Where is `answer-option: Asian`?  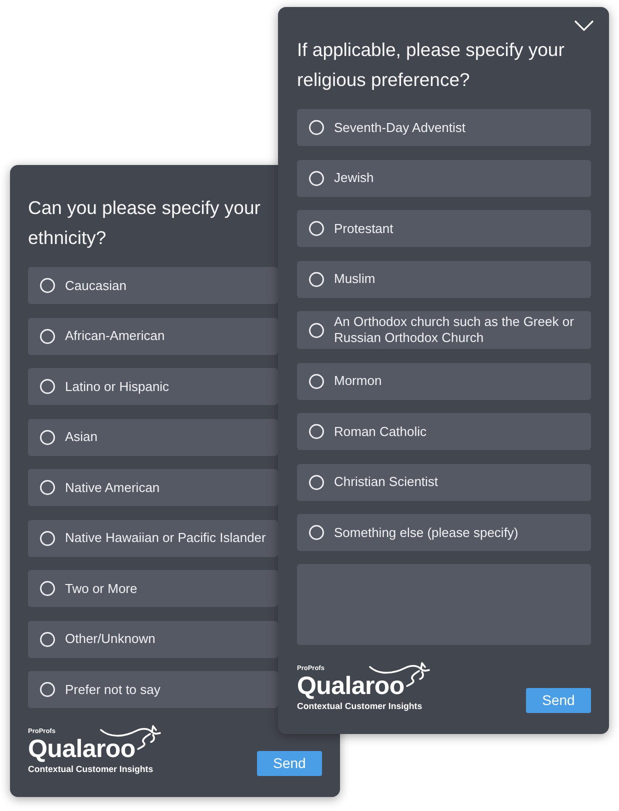 answer-option: Asian is located at coordinates (153, 437).